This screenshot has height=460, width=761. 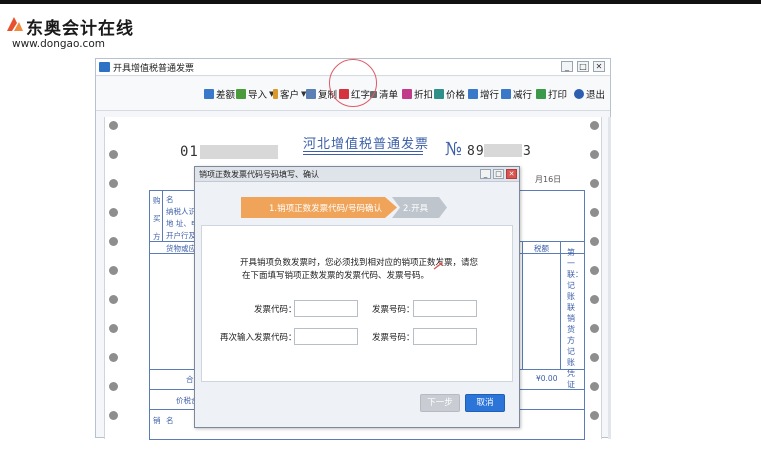 I want to click on step-indicator: 1.销项正数发票代码/号码确认 2.开具, so click(x=344, y=207).